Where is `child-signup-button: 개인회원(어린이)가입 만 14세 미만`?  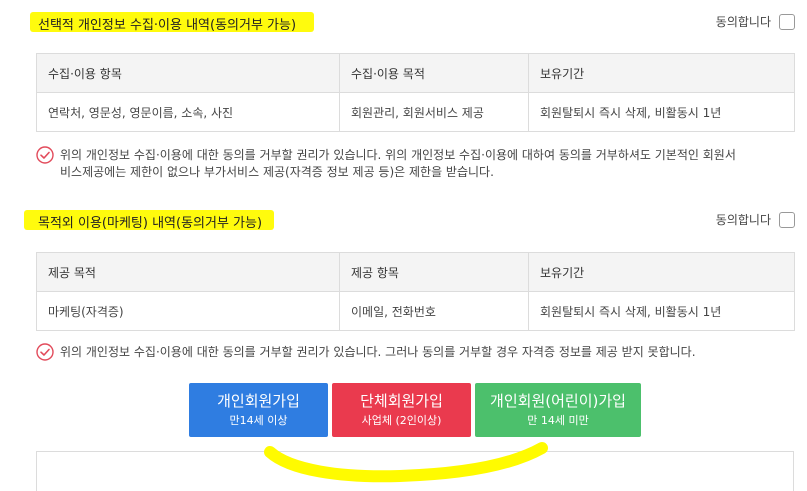 child-signup-button: 개인회원(어린이)가입 만 14세 미만 is located at coordinates (558, 410).